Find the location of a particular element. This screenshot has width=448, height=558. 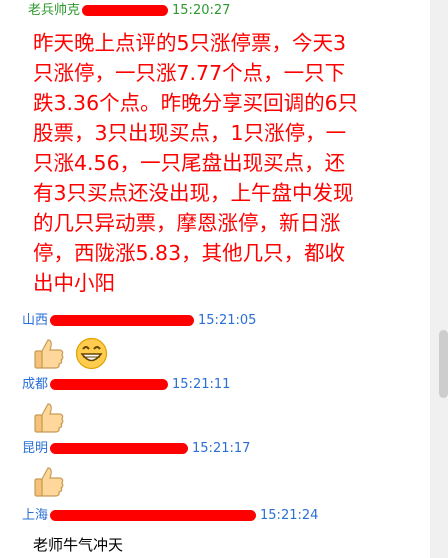

message-header: 昆明 15:21:17 is located at coordinates (136, 449).